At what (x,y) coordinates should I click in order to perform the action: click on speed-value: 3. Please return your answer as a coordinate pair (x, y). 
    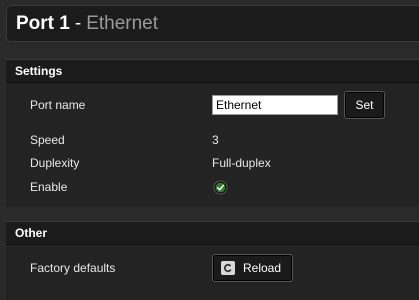
    Looking at the image, I should click on (215, 140).